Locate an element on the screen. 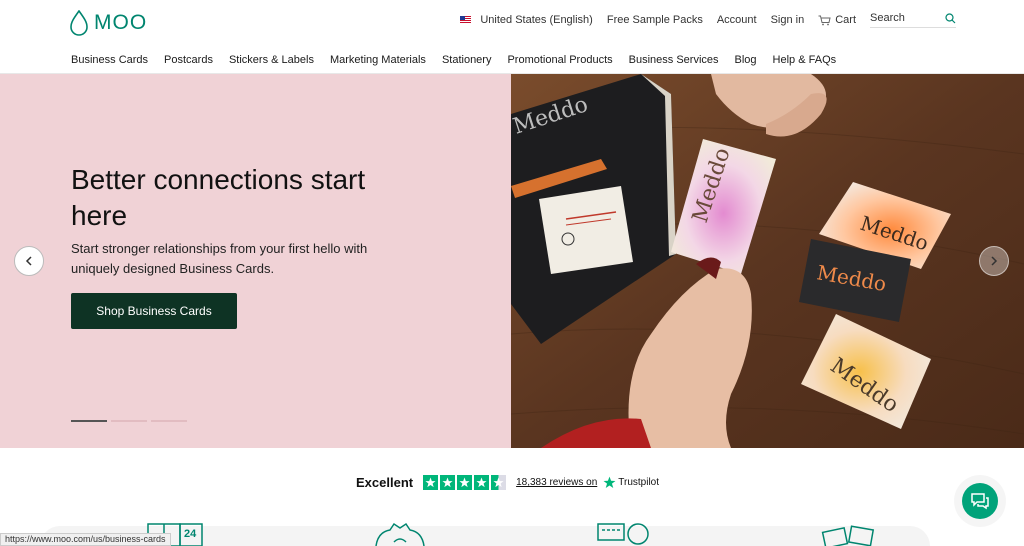 Image resolution: width=1024 pixels, height=546 pixels. nav-marketing-materials: Marketing Materials is located at coordinates (378, 60).